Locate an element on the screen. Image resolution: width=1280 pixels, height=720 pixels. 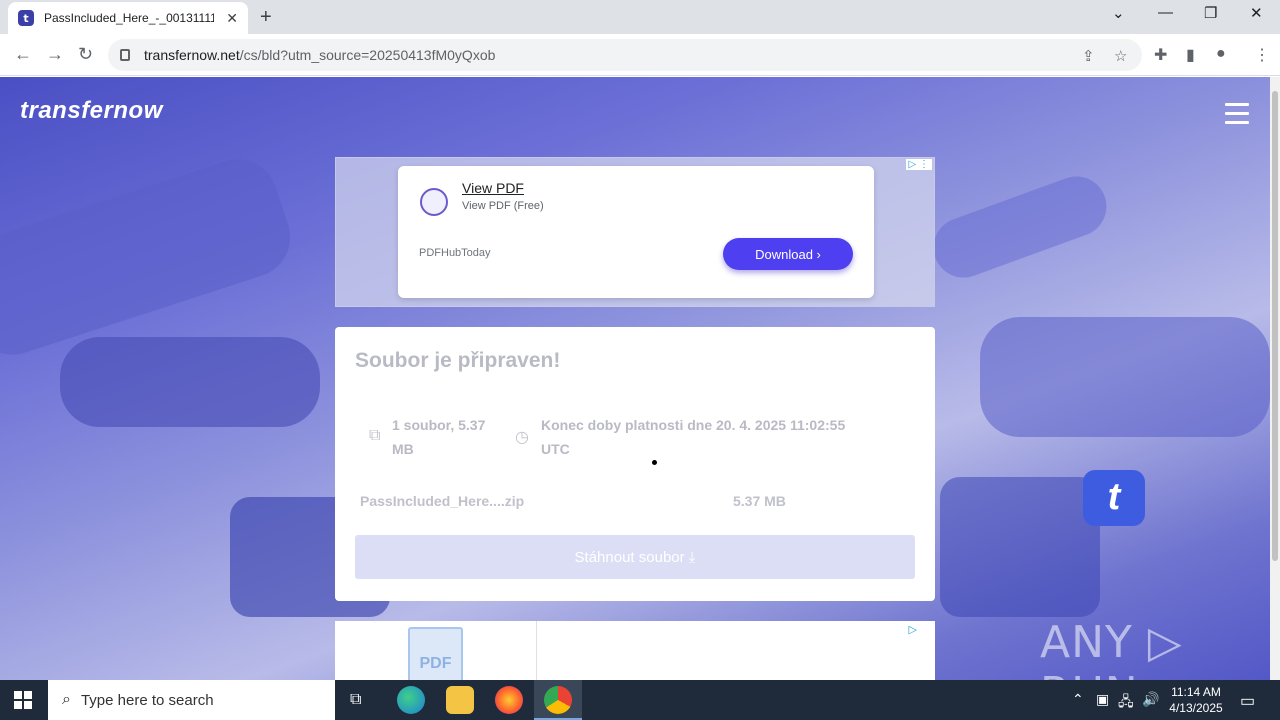
url-path: /cs/bld?utm_source=20250413fM0yQxob is located at coordinates (367, 55).